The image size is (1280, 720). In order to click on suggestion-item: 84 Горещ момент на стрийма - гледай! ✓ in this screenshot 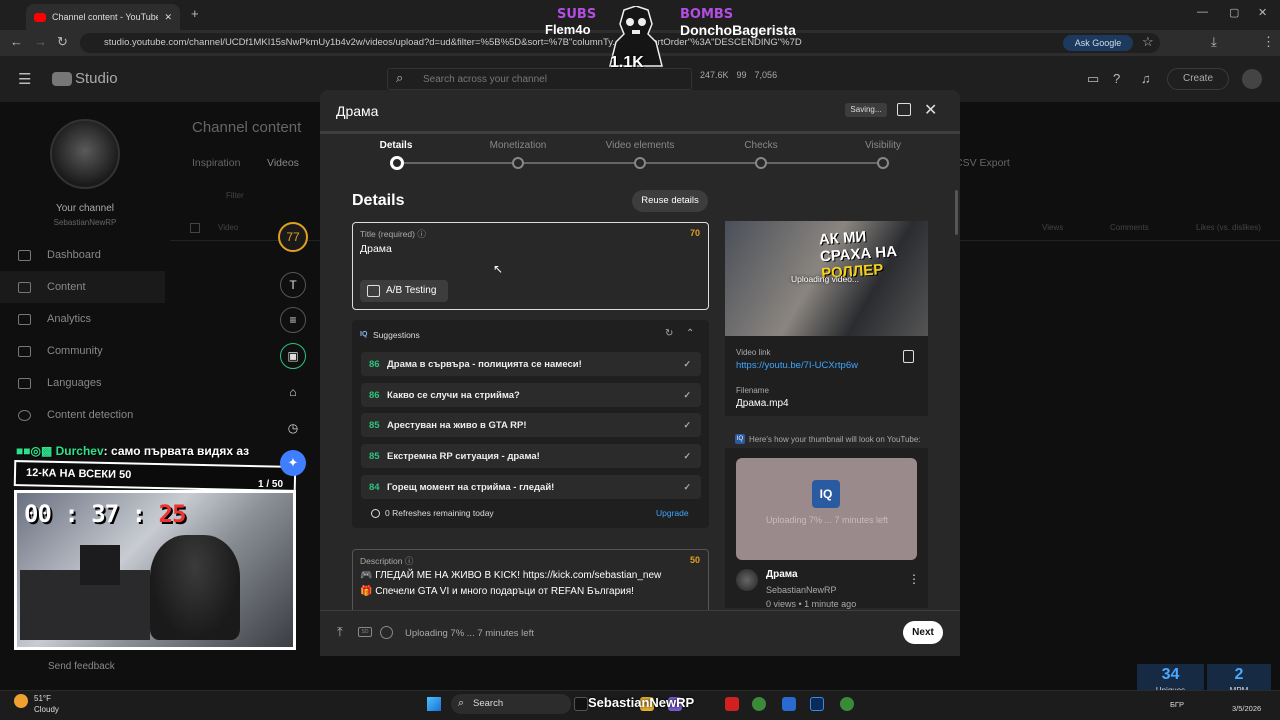, I will do `click(531, 487)`.